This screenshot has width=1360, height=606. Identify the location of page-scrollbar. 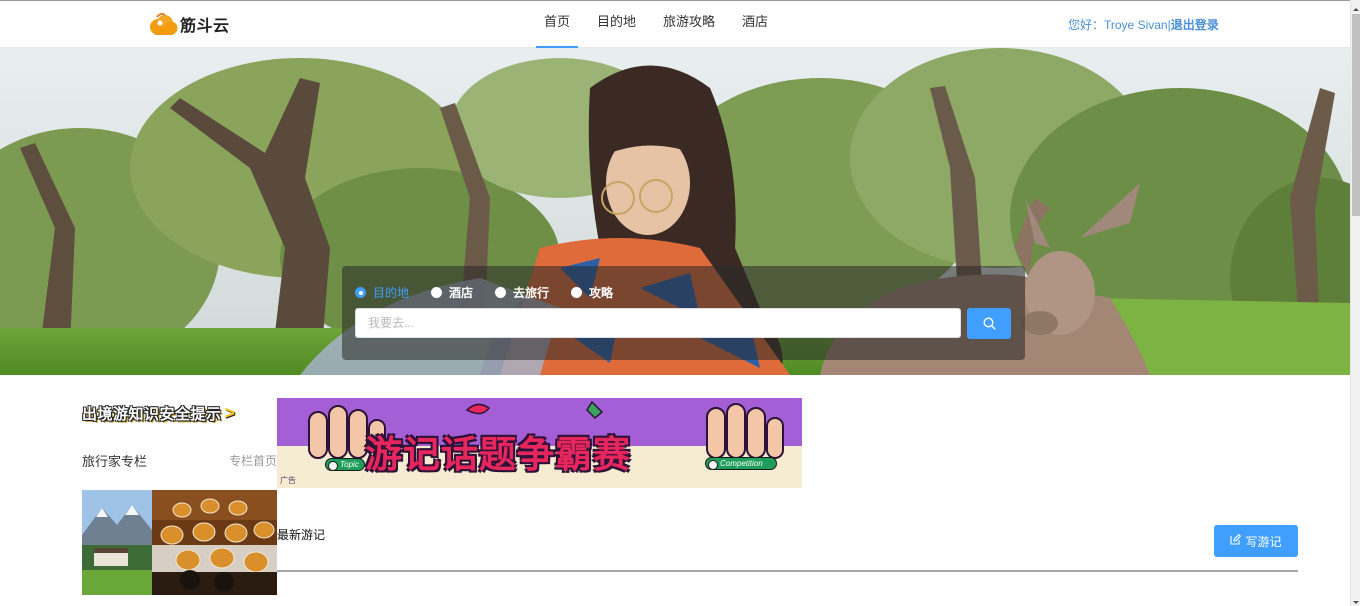
(1355, 303).